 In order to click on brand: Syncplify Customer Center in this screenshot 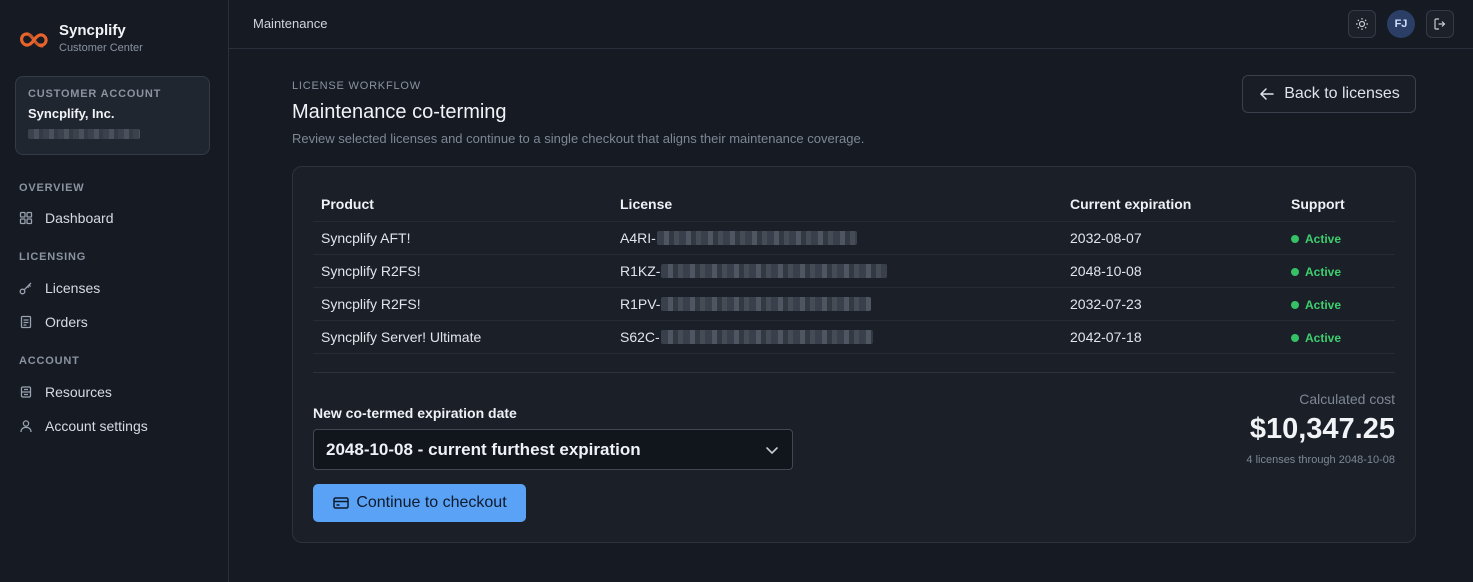, I will do `click(80, 38)`.